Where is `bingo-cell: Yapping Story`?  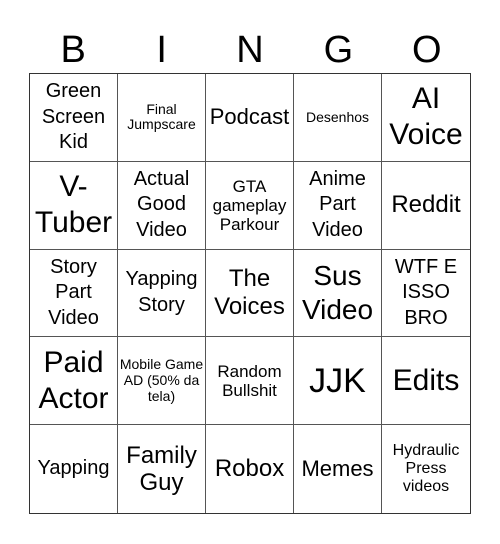
bingo-cell: Yapping Story is located at coordinates (162, 293).